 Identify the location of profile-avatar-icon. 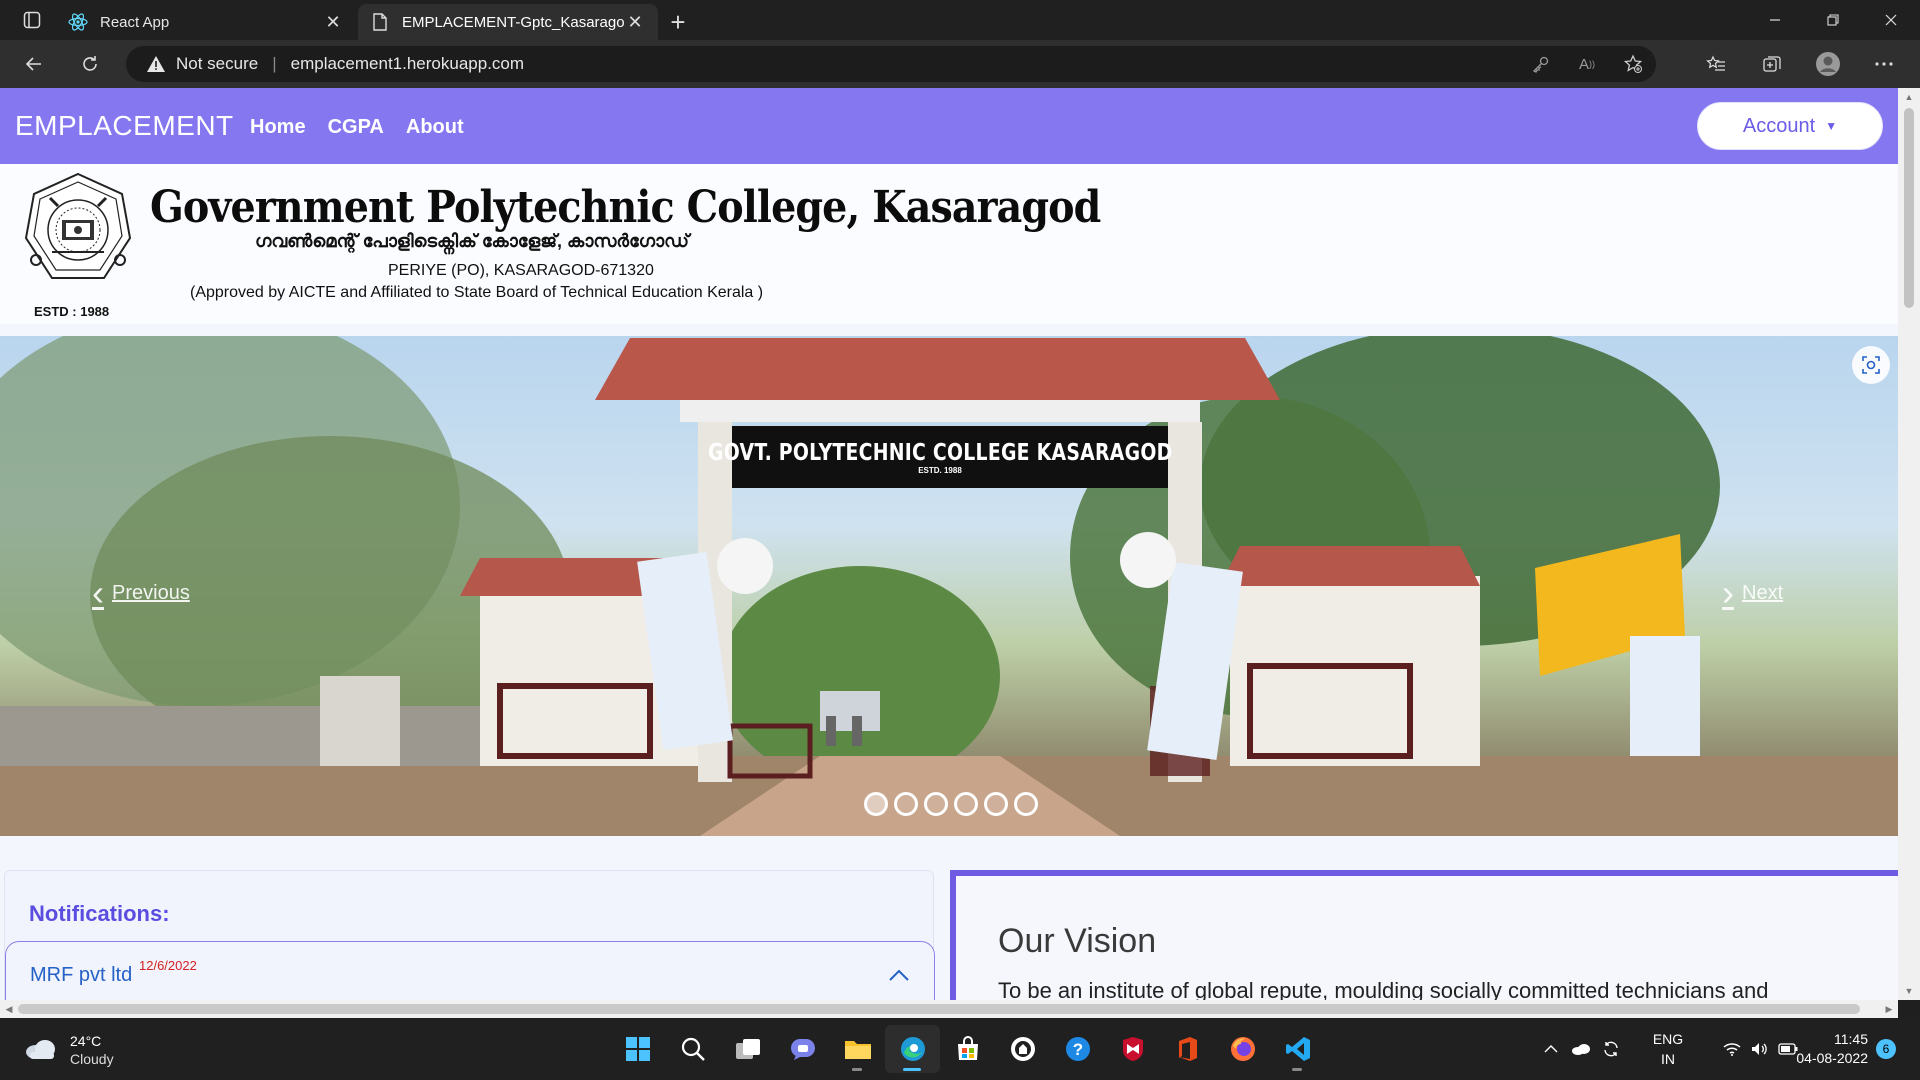
(1828, 64).